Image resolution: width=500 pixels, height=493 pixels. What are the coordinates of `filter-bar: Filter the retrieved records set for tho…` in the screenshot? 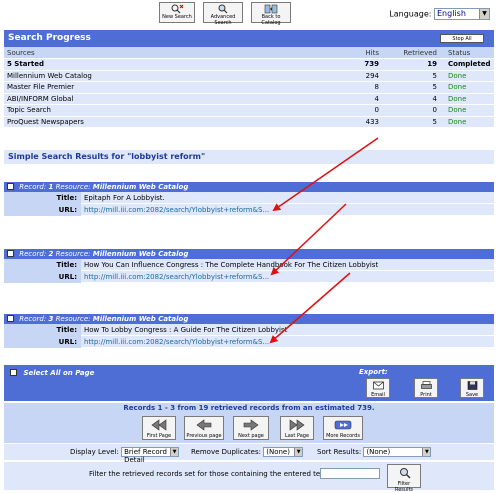 It's located at (249, 477).